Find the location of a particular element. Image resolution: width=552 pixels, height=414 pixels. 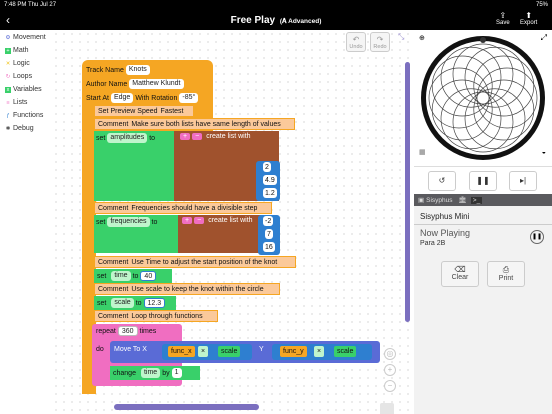

pause-icon: ❚❚ is located at coordinates (483, 181).